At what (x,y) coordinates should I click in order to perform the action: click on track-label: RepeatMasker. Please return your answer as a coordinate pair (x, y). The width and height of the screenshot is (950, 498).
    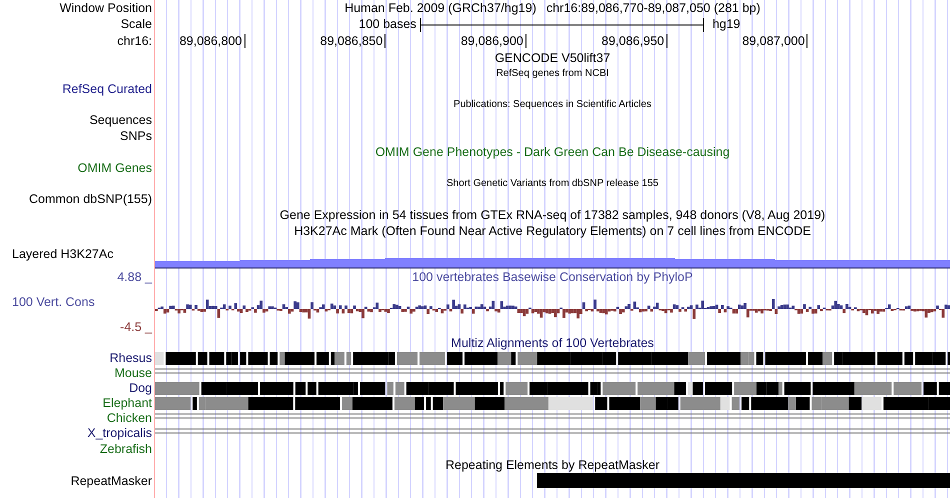
    Looking at the image, I should click on (111, 481).